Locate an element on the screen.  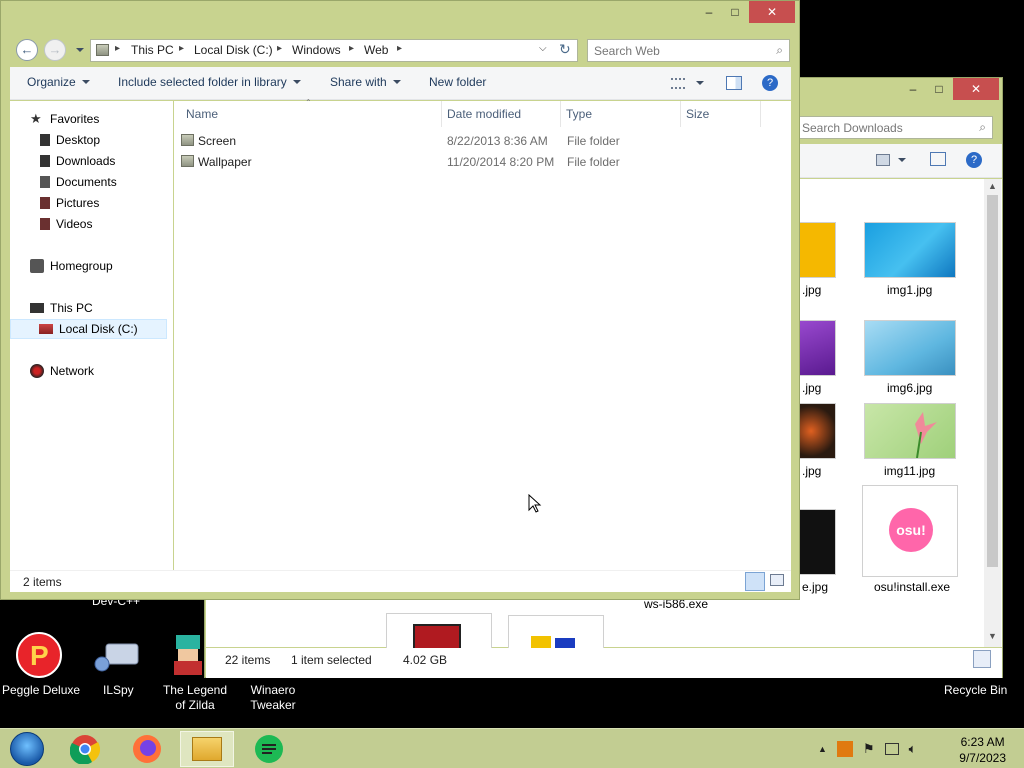
nav-local-disk: Local Disk (C:) is located at coordinates (88, 329).